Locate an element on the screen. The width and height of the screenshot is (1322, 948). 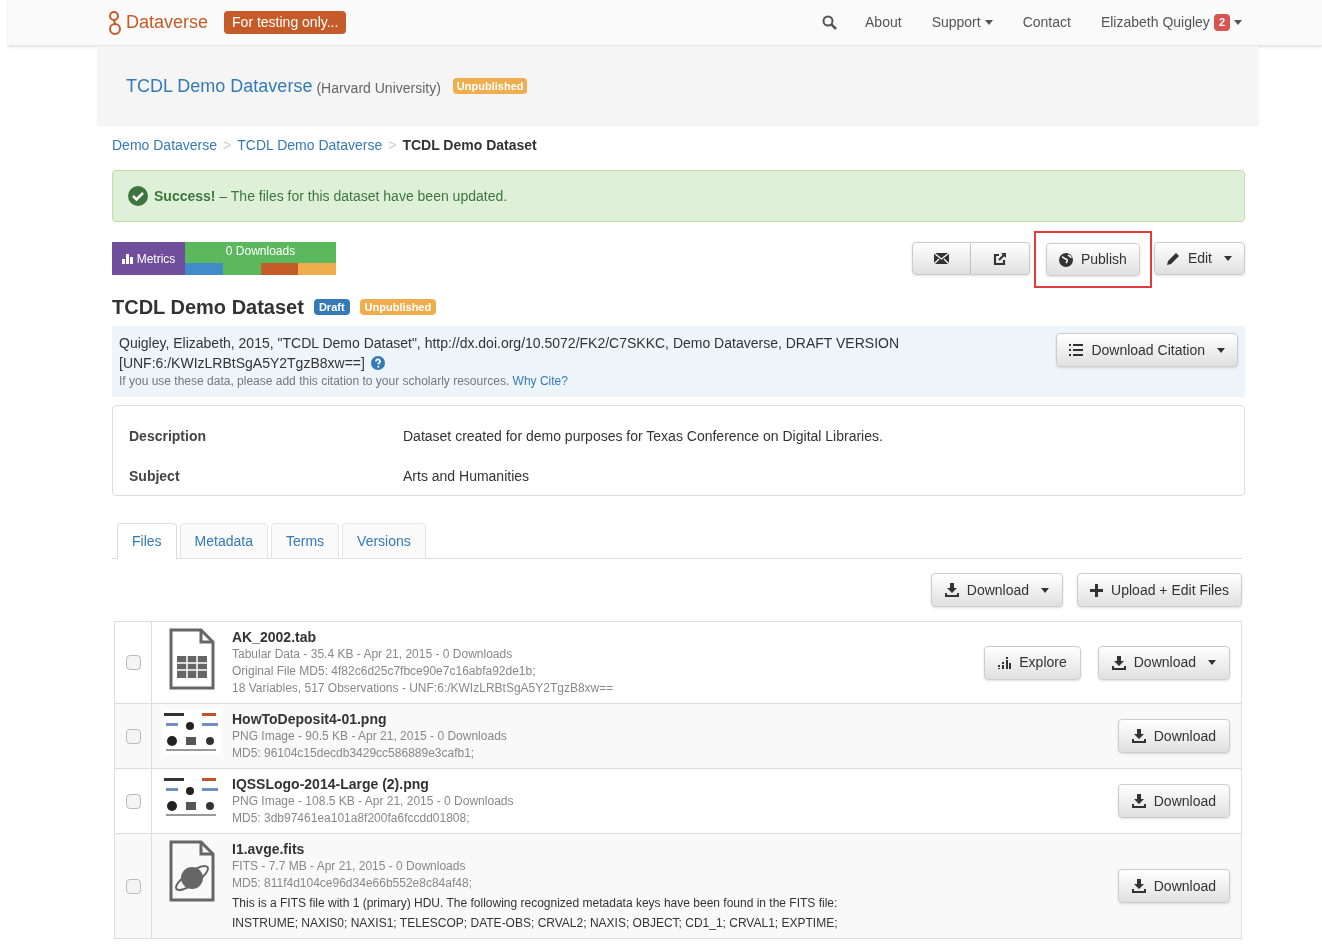
search-icon is located at coordinates (830, 22).